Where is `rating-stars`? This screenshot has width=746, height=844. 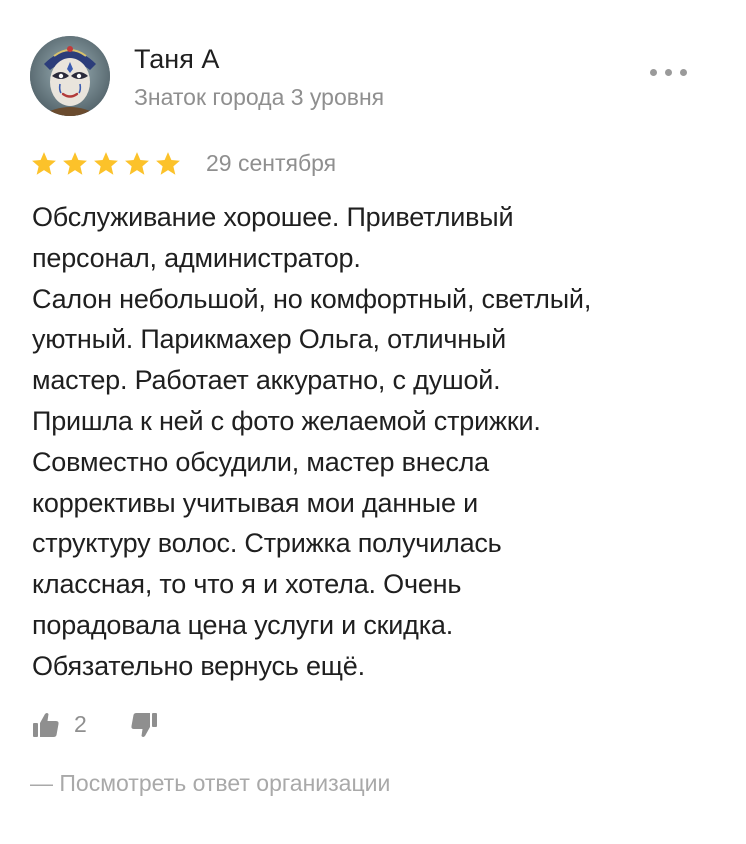
rating-stars is located at coordinates (106, 164).